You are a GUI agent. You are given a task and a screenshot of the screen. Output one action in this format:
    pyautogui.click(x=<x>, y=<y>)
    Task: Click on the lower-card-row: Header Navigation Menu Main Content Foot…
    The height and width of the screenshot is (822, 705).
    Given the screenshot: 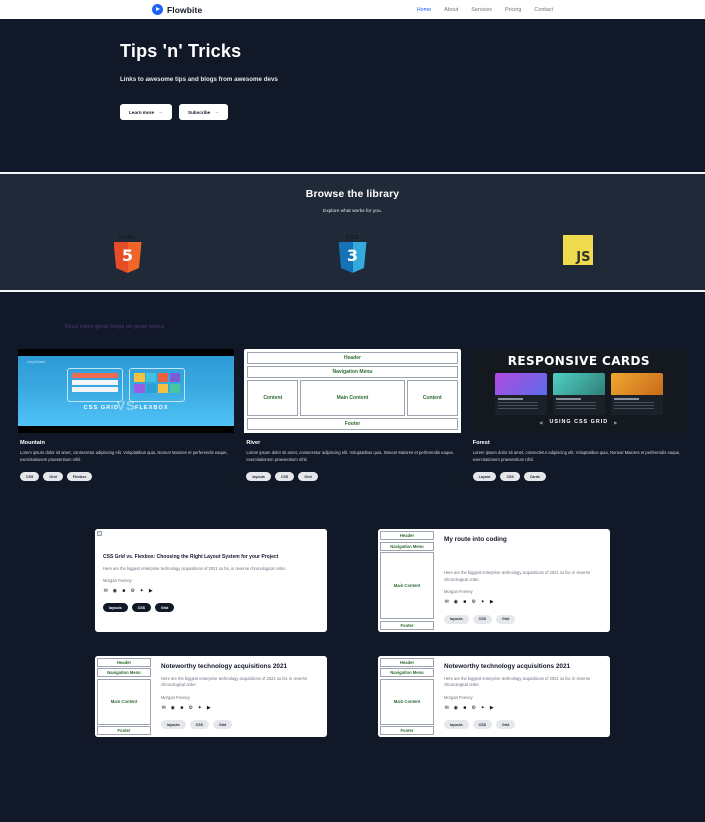 What is the action you would take?
    pyautogui.click(x=352, y=696)
    